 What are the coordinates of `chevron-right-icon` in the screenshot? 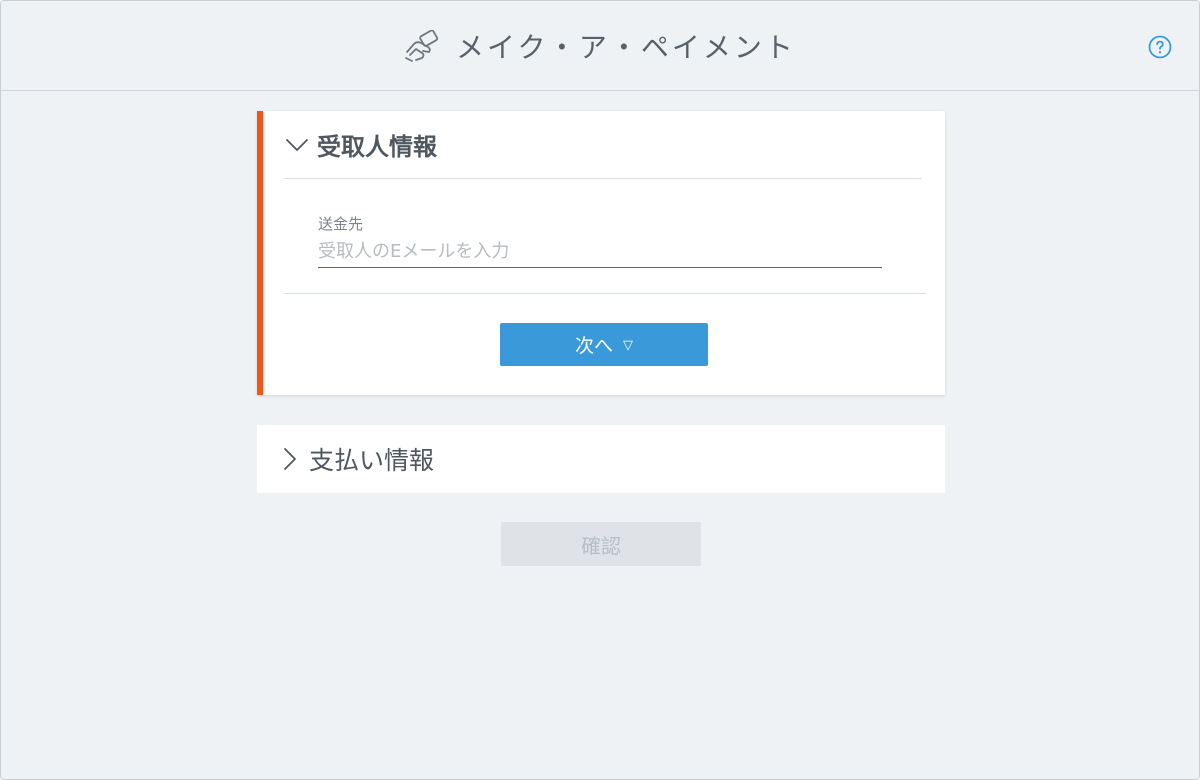 It's located at (290, 459).